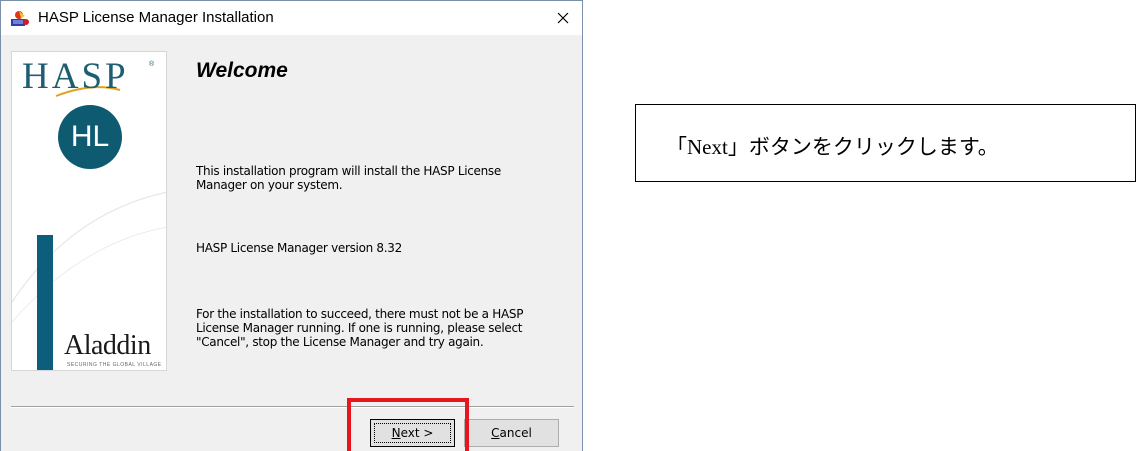 This screenshot has height=451, width=1144. I want to click on close-button, so click(563, 18).